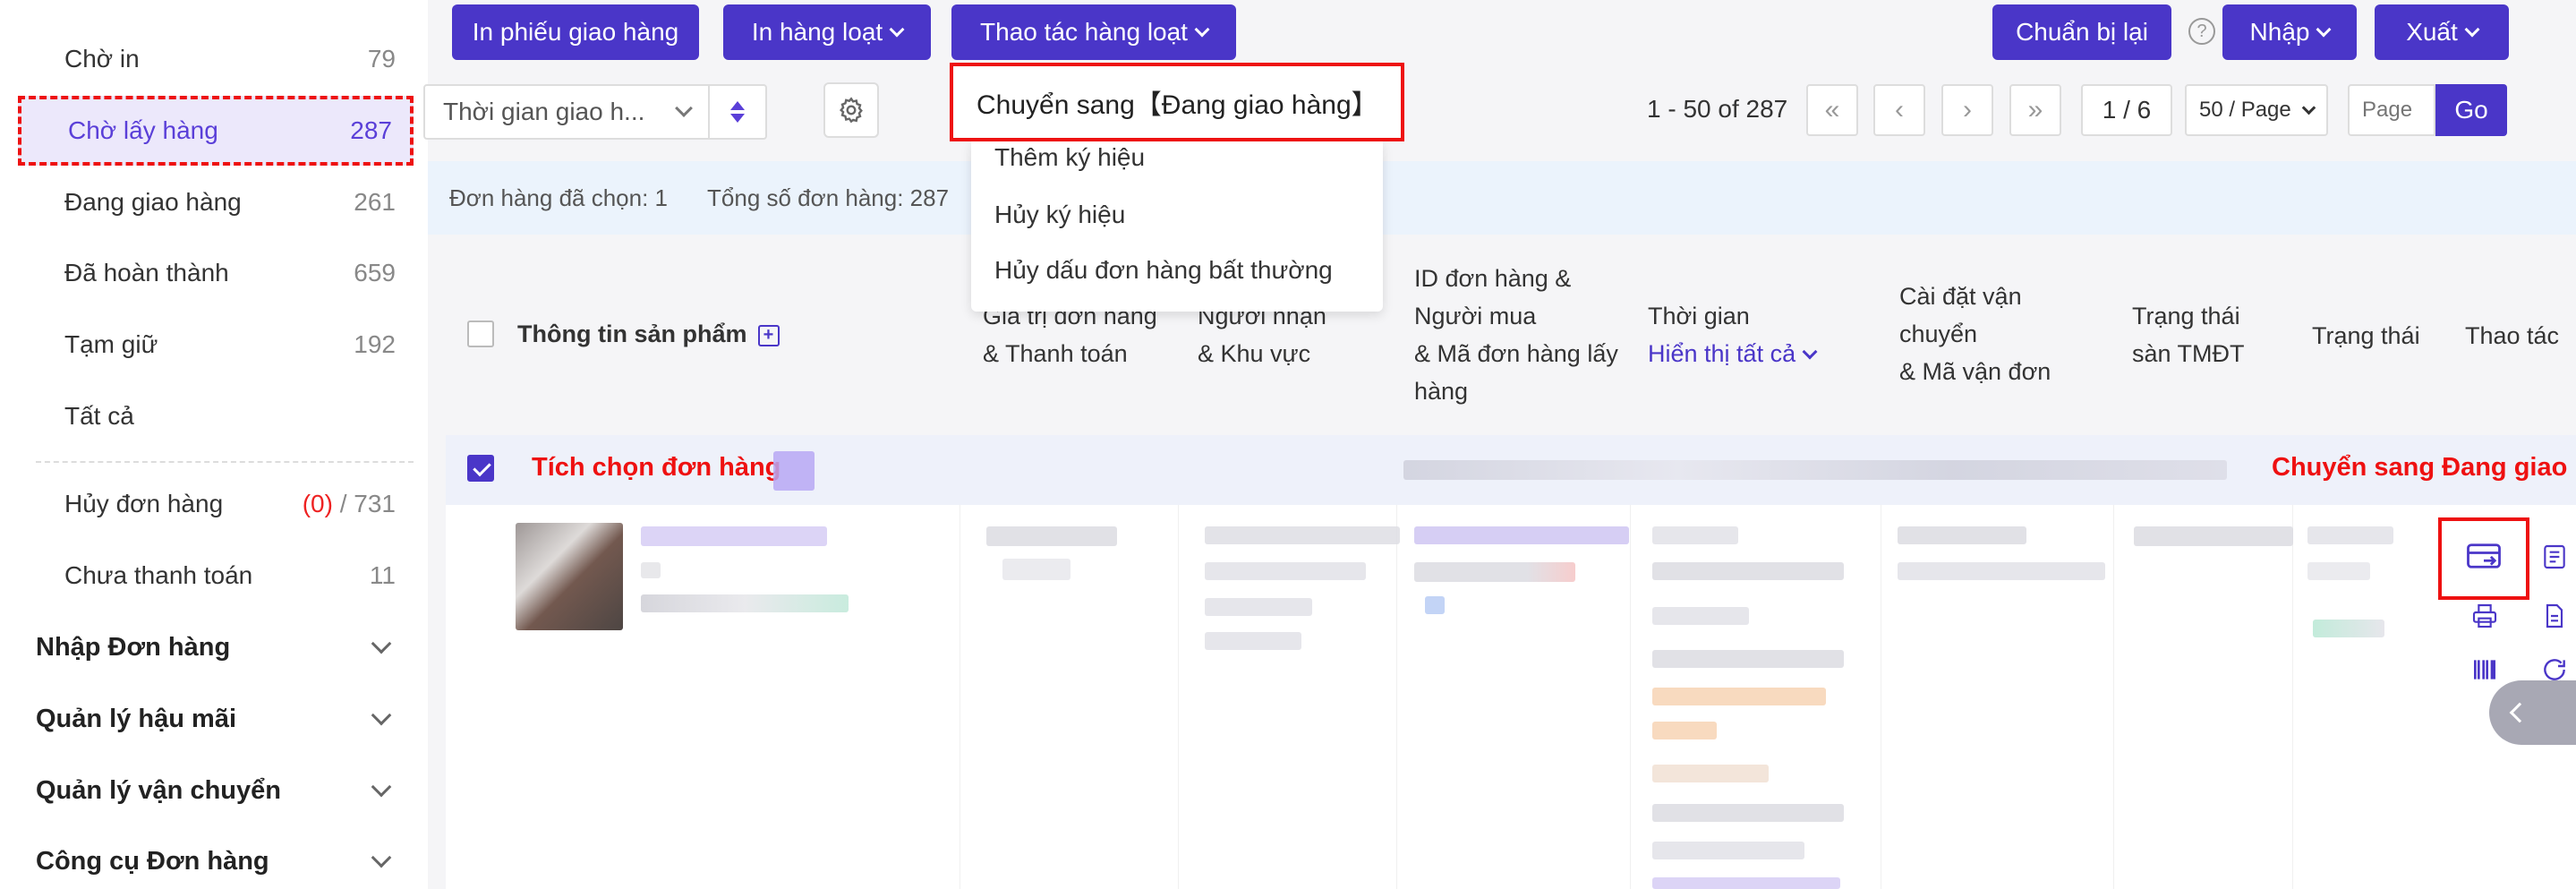 This screenshot has width=2576, height=889. I want to click on col-label: & Thanh toán, so click(1055, 354).